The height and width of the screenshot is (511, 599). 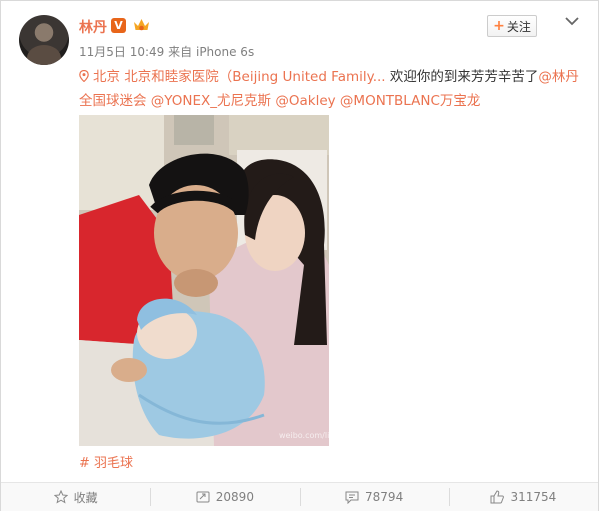 I want to click on comment-button: 78794, so click(x=374, y=497).